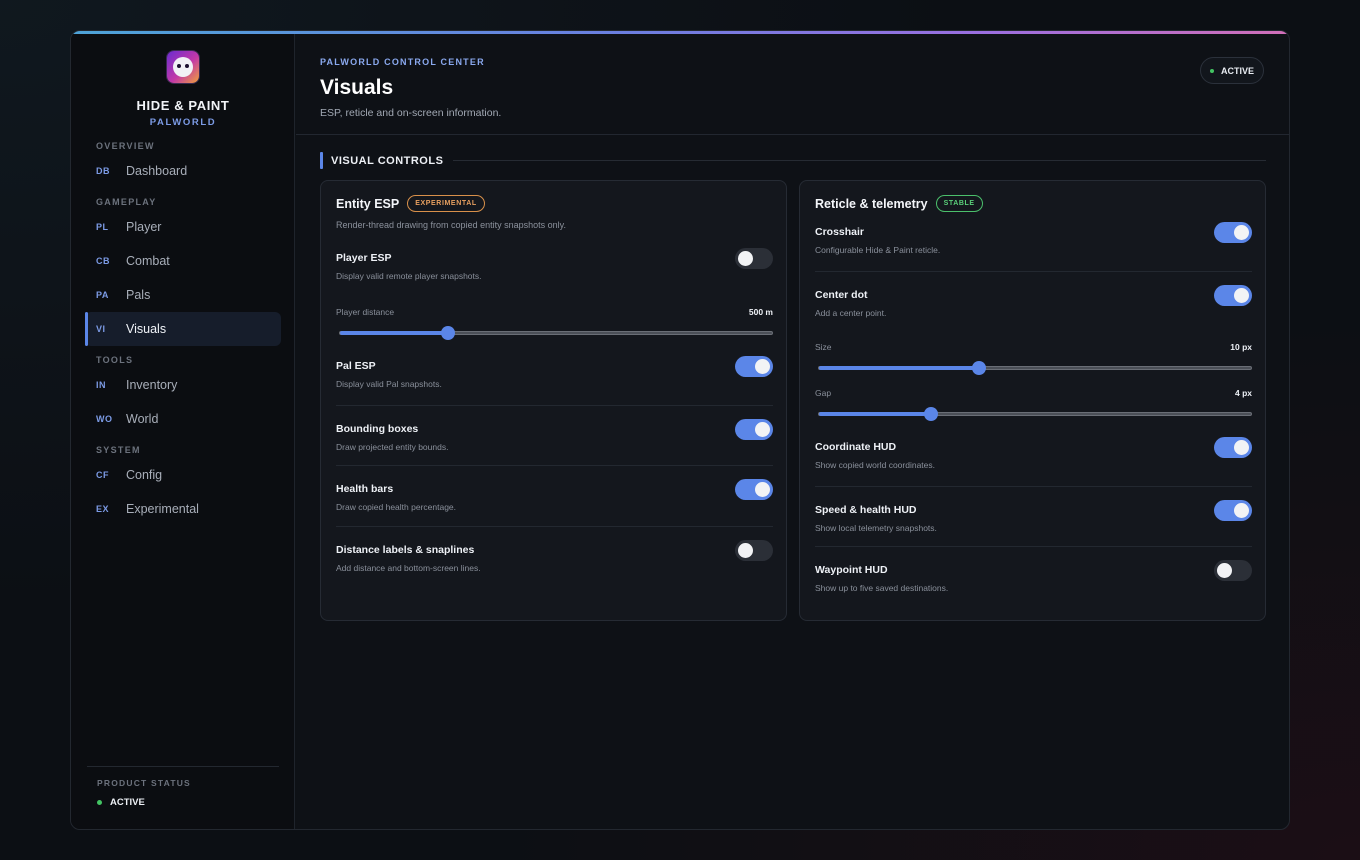  I want to click on sidebar-item-config: CF Config, so click(183, 475).